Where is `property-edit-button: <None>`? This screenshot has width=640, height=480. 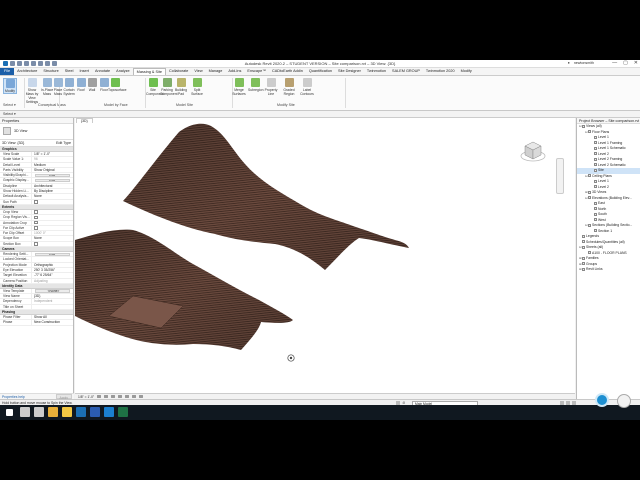 property-edit-button: <None> is located at coordinates (52, 291).